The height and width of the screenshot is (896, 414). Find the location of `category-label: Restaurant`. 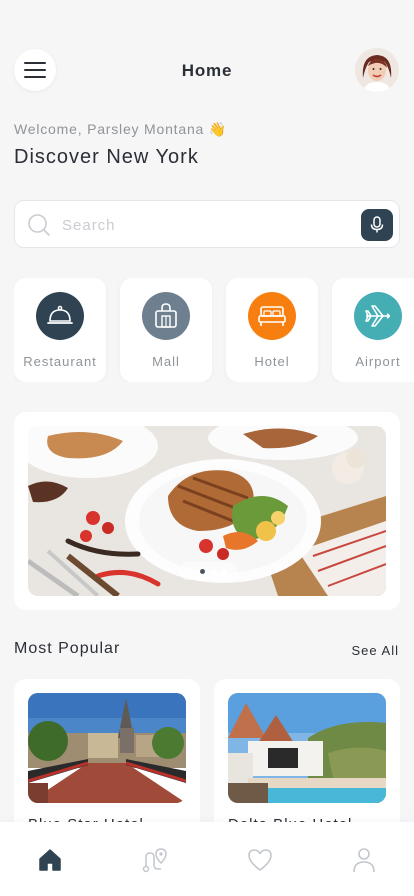

category-label: Restaurant is located at coordinates (60, 361).